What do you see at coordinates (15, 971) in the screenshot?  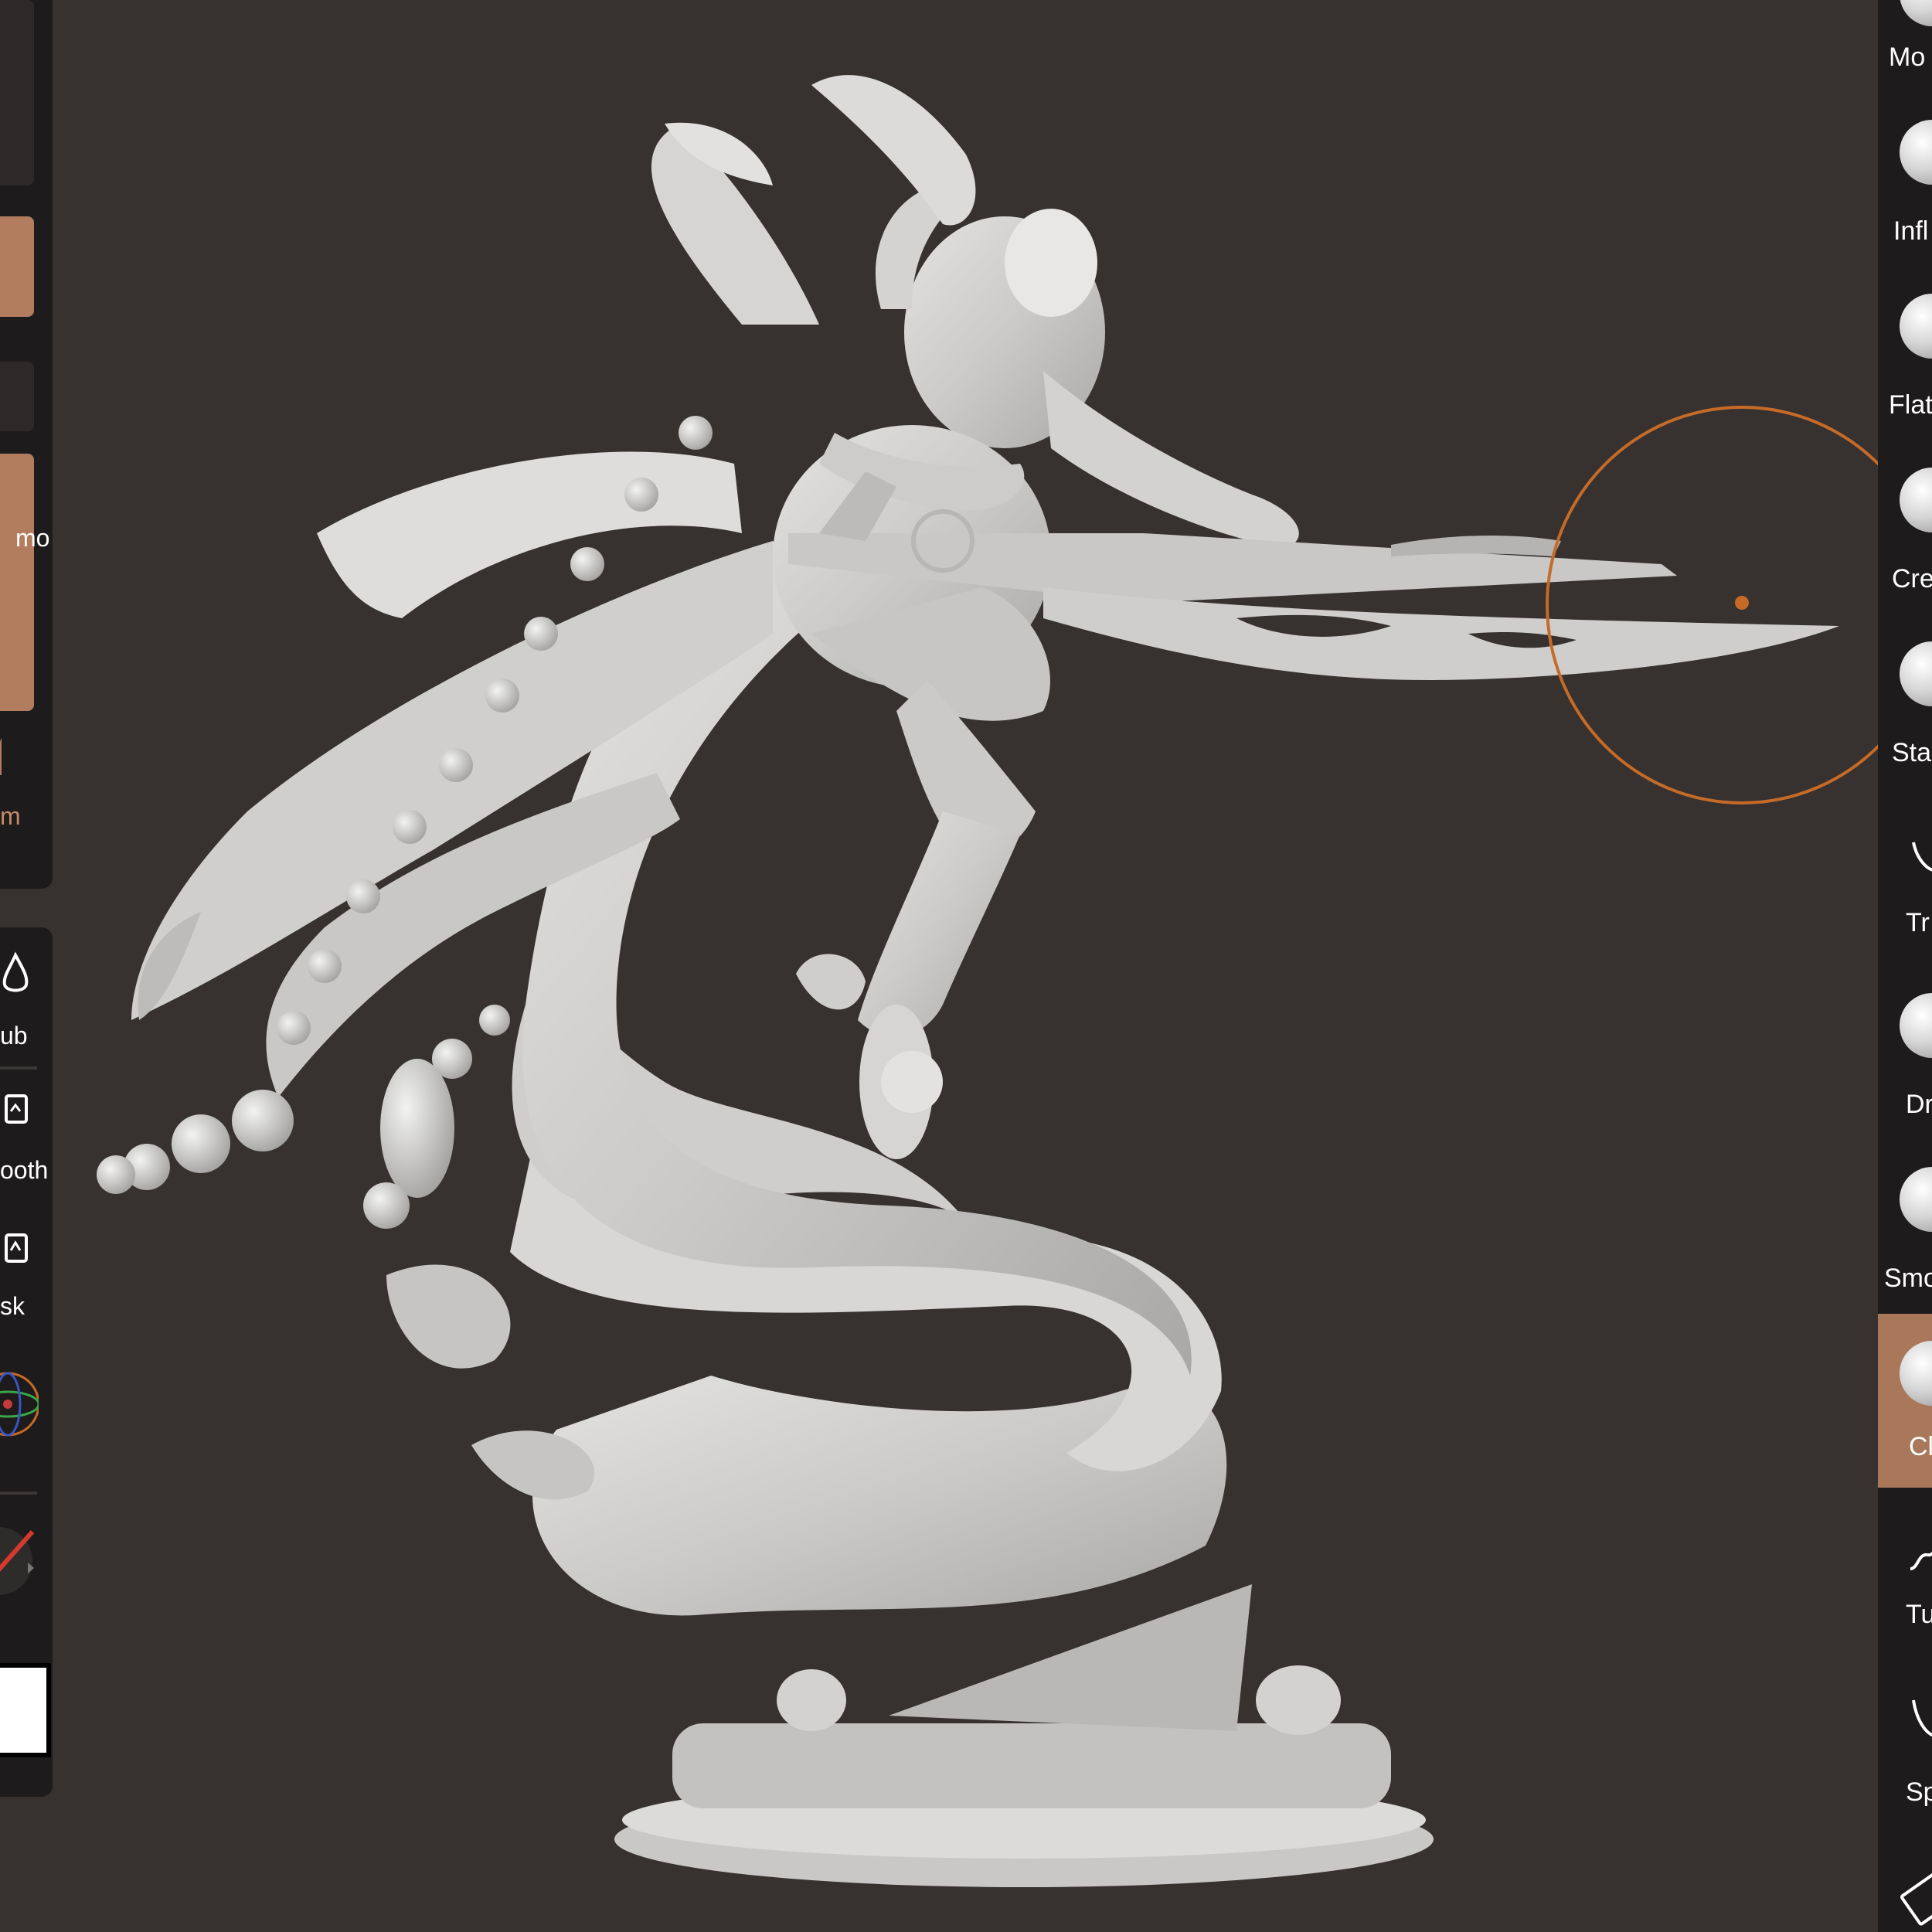 I see `brush-icon` at bounding box center [15, 971].